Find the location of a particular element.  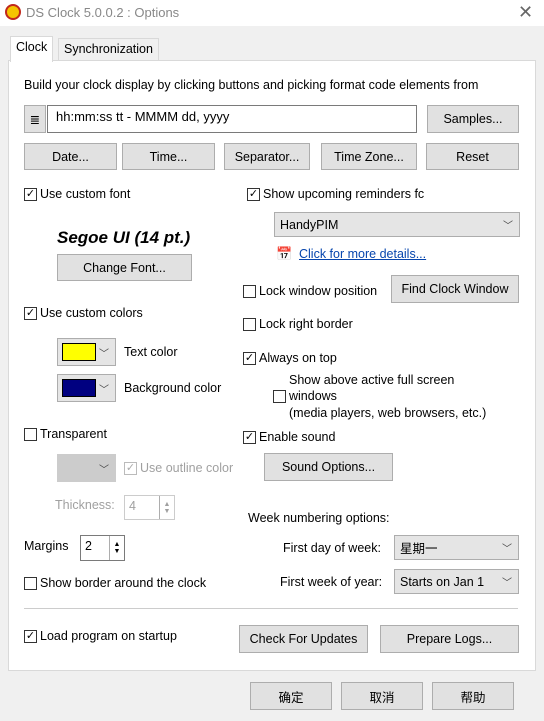

thickness-label: Thickness: is located at coordinates (85, 505).